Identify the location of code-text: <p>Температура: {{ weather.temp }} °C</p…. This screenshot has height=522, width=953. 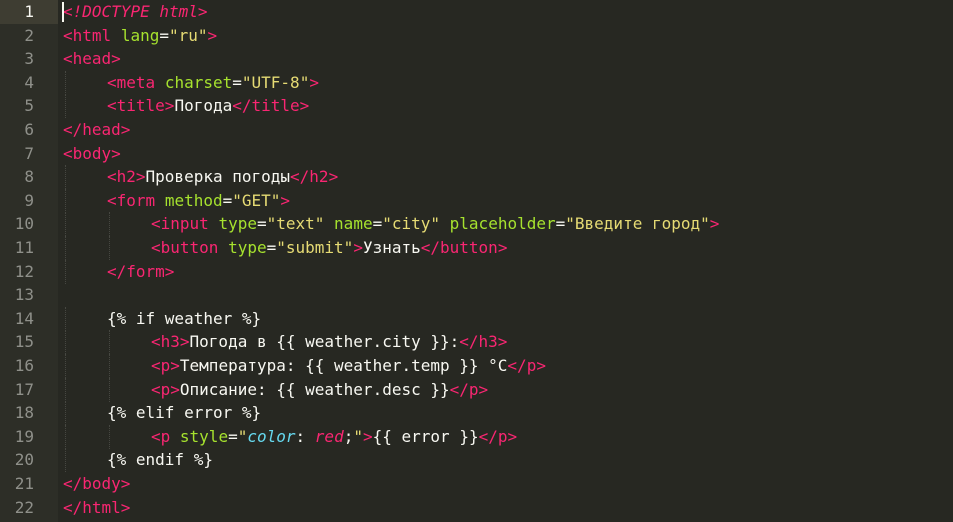
(348, 366).